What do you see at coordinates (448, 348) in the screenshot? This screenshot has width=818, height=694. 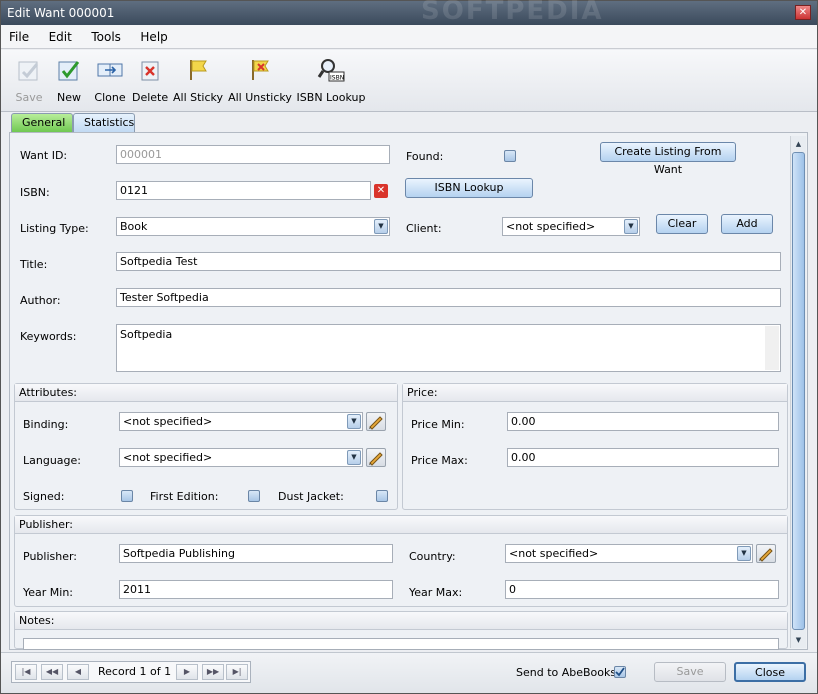 I see `keywords-field: Softpedia` at bounding box center [448, 348].